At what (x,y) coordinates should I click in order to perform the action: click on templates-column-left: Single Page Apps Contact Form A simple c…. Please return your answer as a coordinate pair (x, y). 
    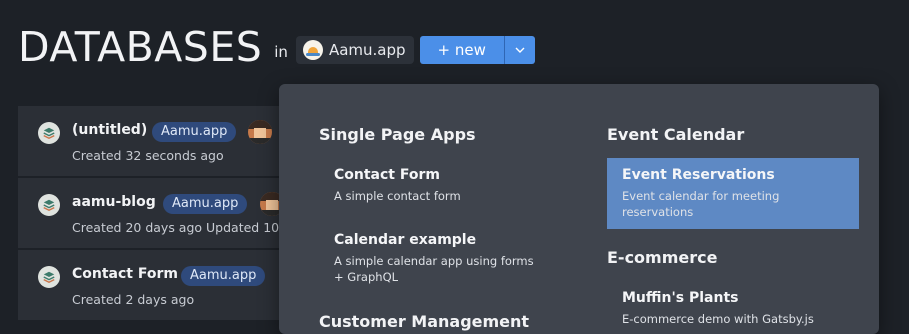
    Looking at the image, I should click on (439, 213).